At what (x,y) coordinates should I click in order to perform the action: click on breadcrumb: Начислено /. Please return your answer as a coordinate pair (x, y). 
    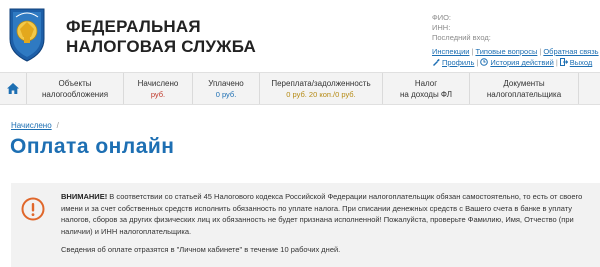
    Looking at the image, I should click on (35, 125).